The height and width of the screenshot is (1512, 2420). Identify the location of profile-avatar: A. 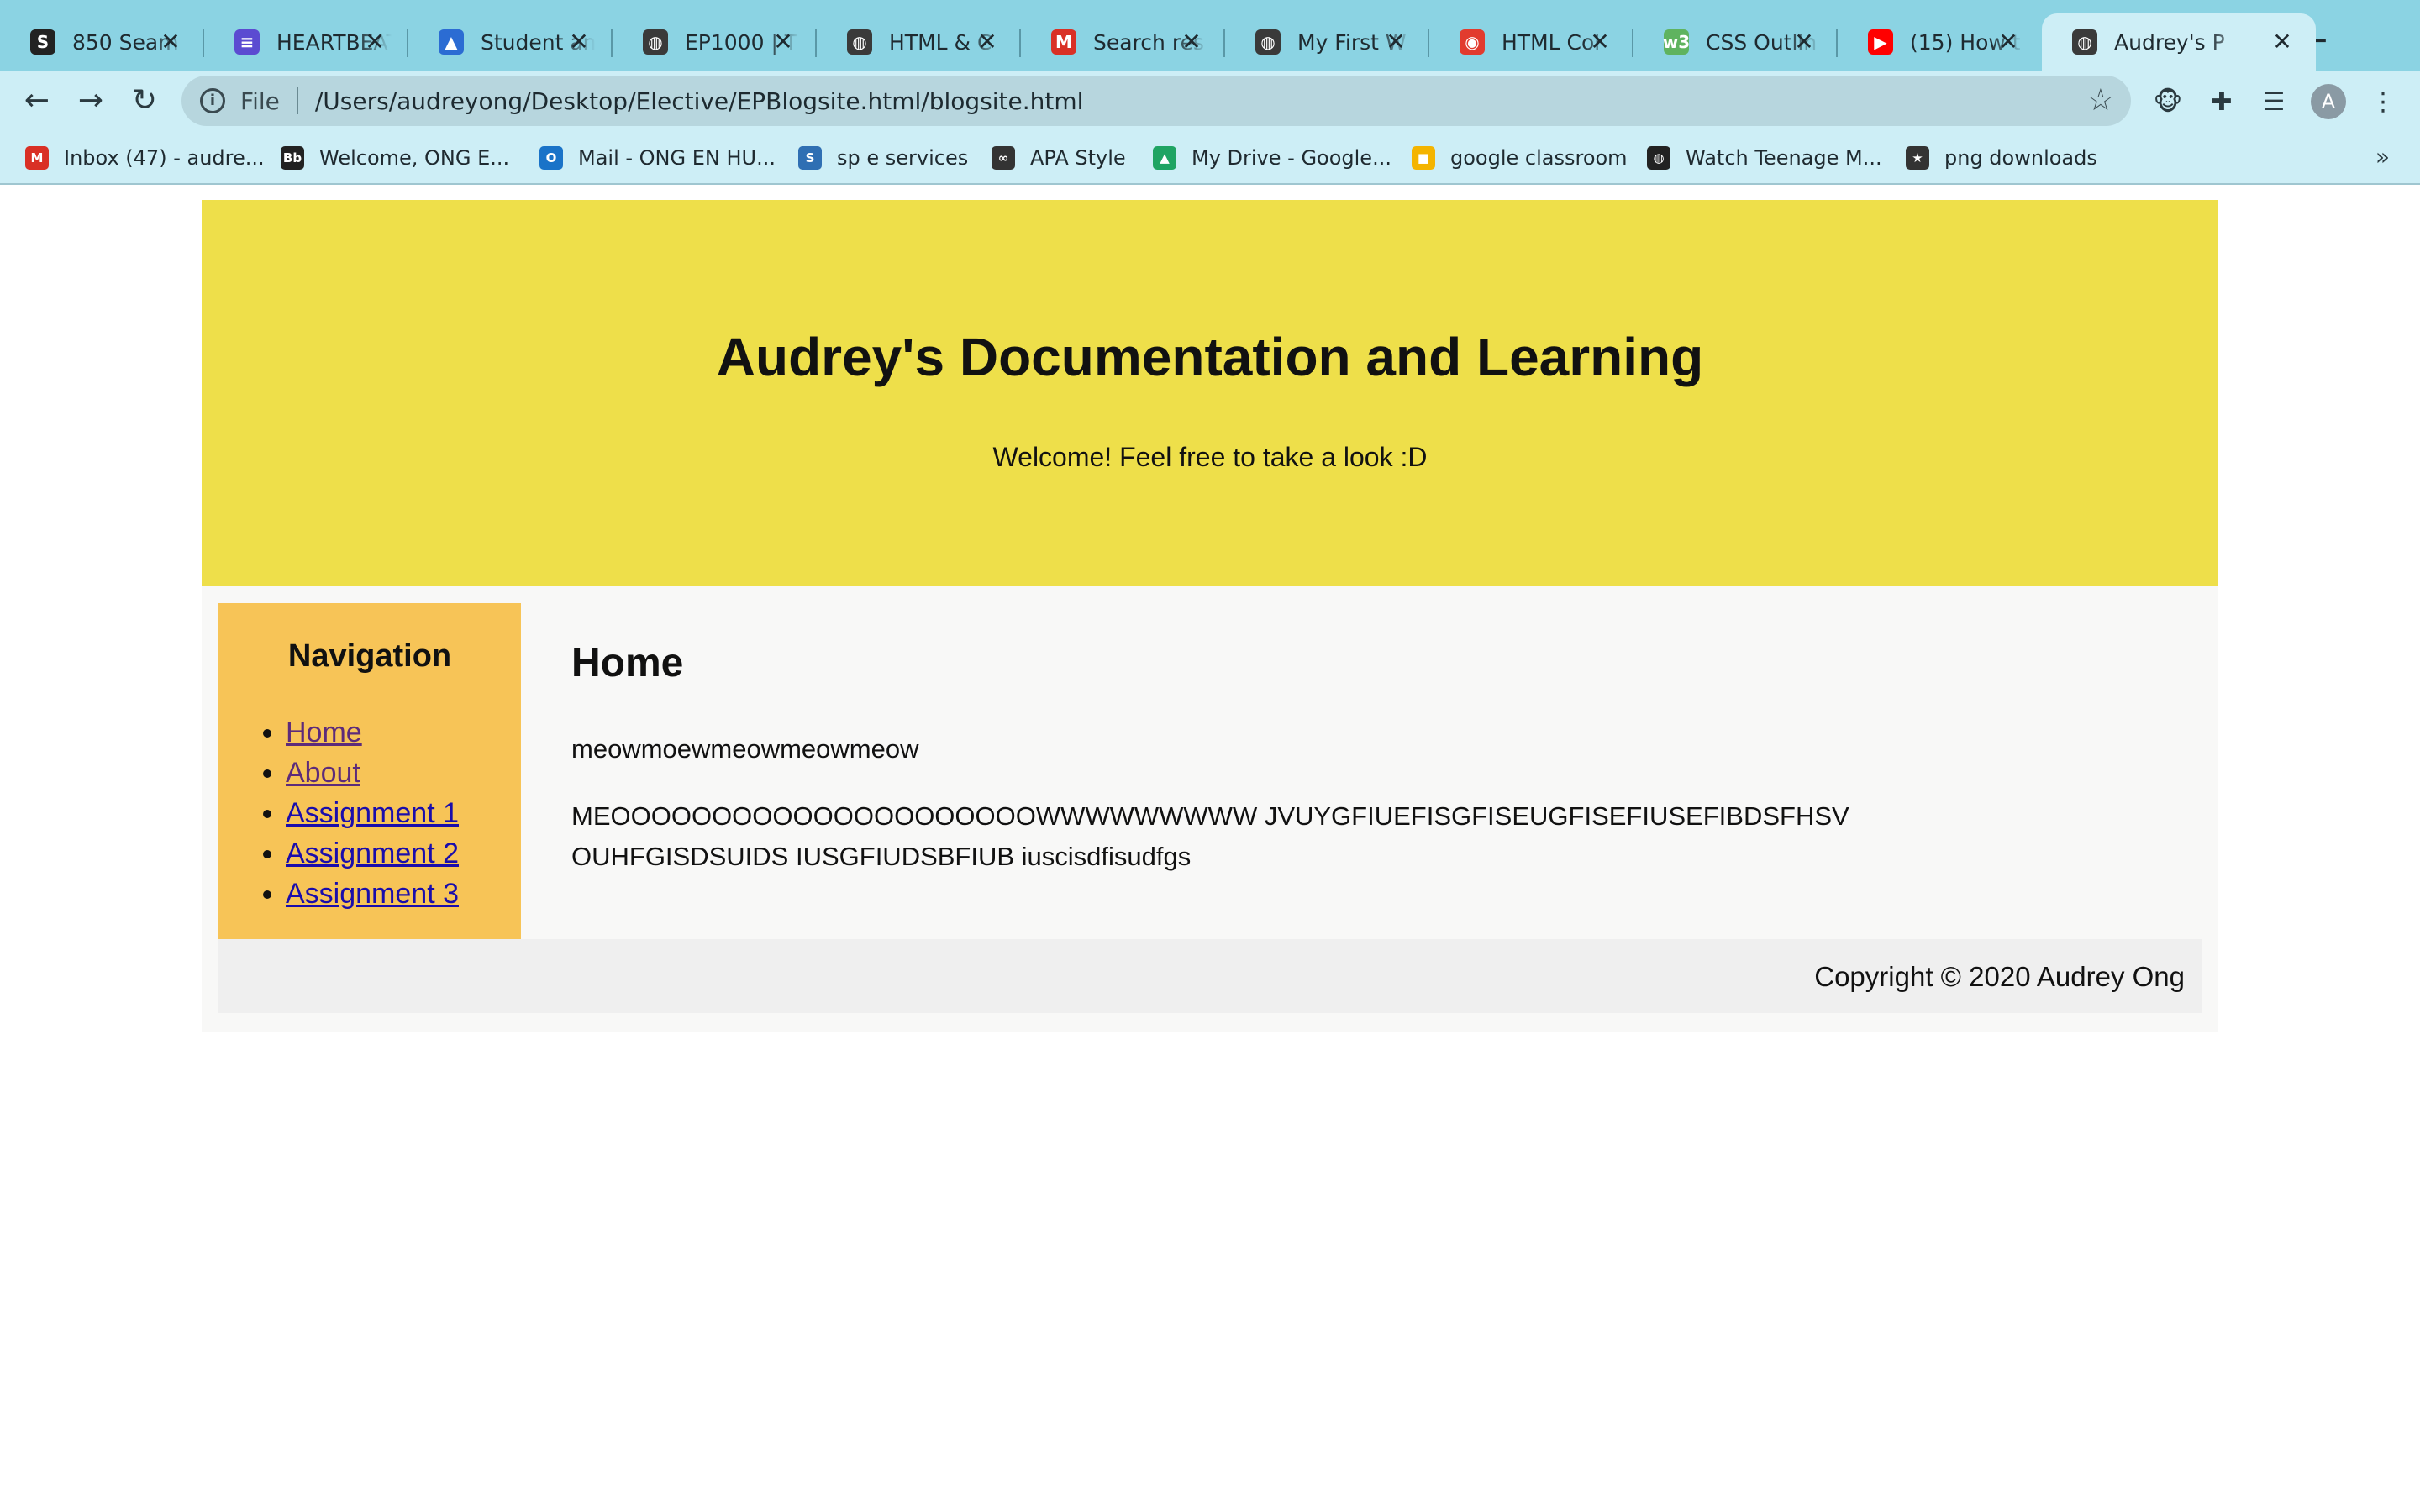
(2329, 101).